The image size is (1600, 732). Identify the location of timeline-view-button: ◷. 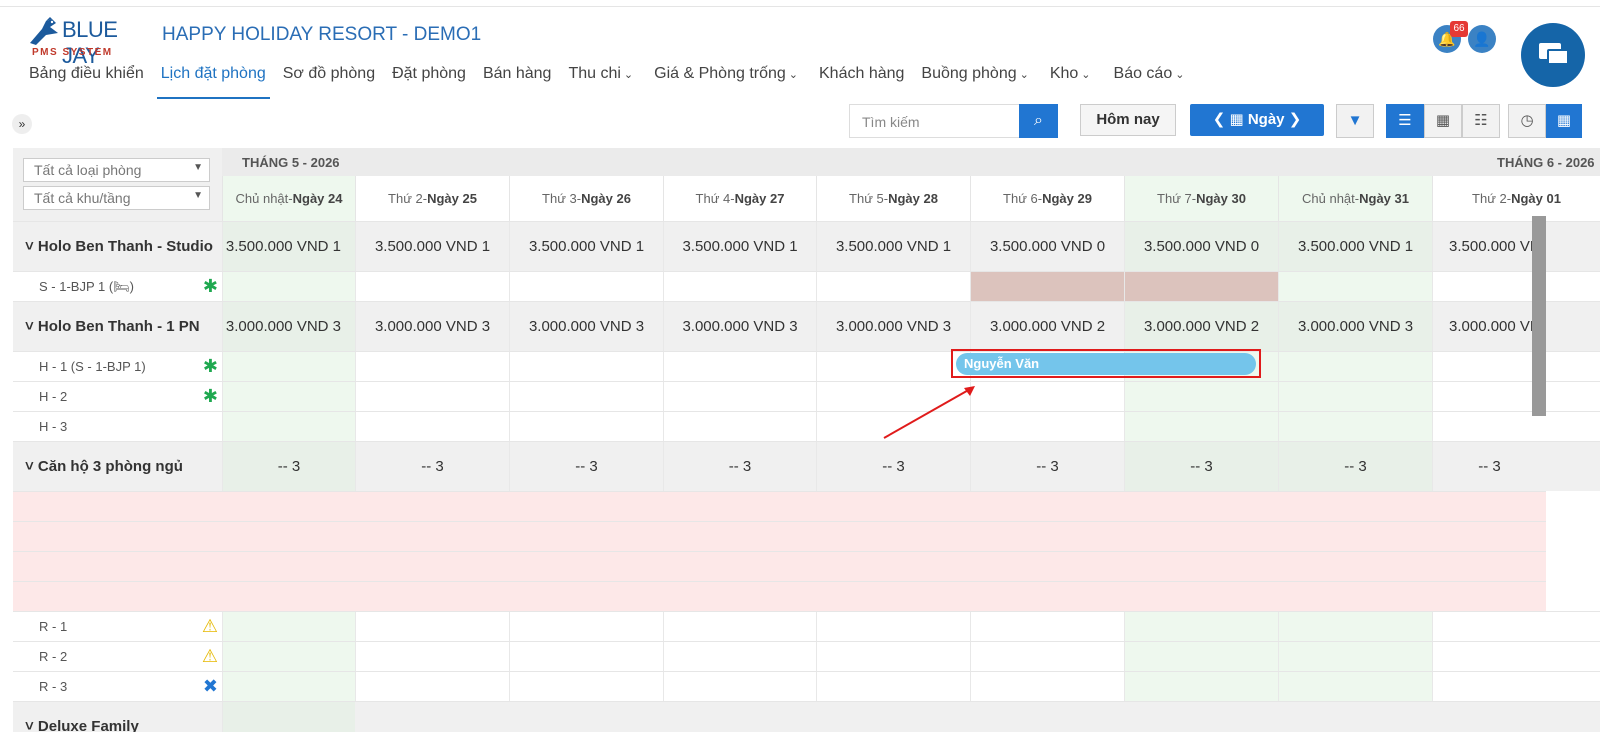
(1527, 121).